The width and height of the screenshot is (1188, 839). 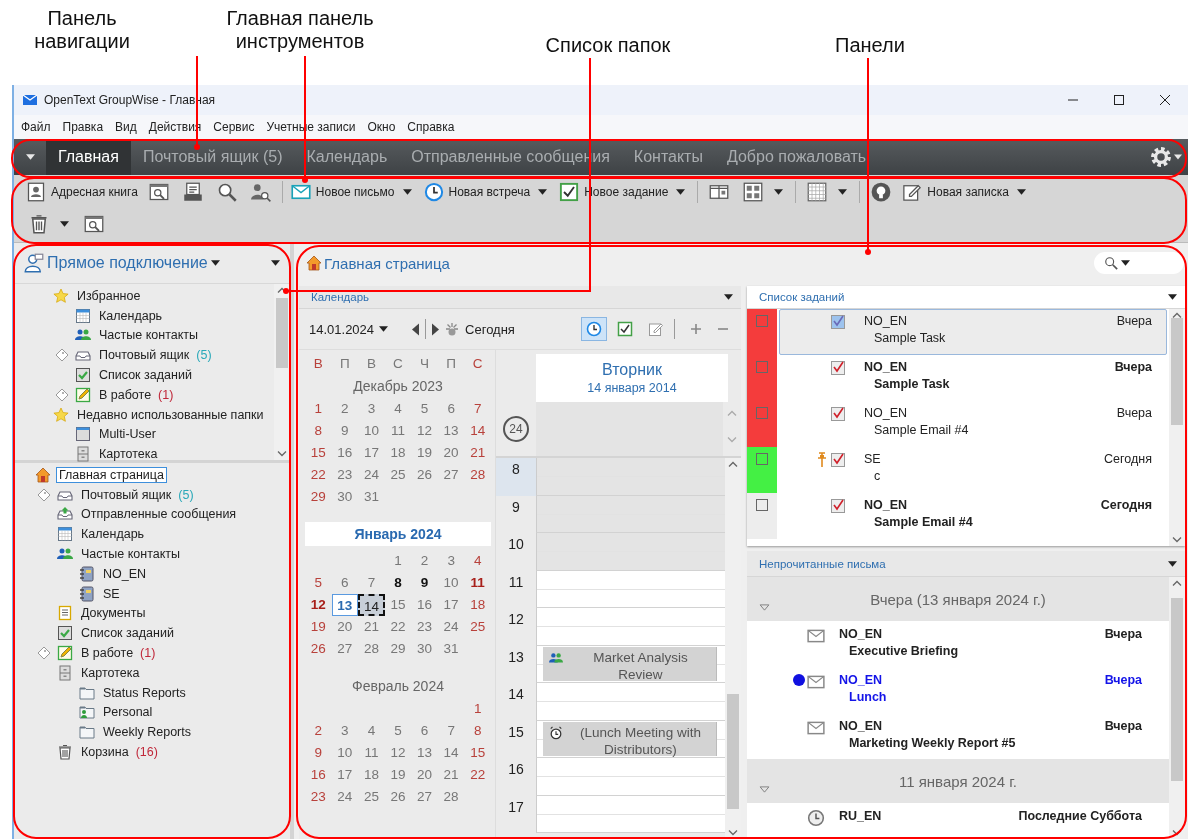 I want to click on calendar-day: 10, so click(x=345, y=753).